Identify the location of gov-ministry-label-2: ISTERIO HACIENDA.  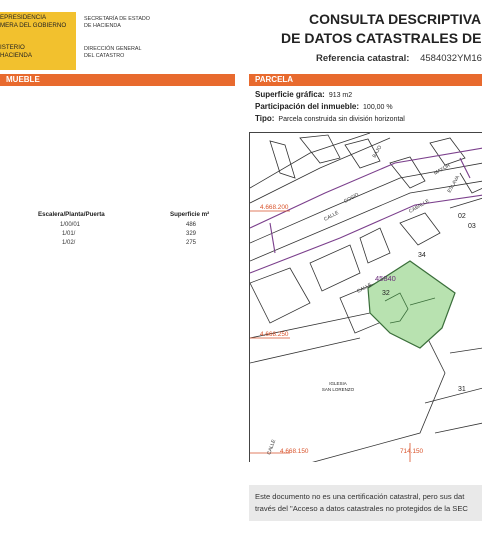
(16, 51).